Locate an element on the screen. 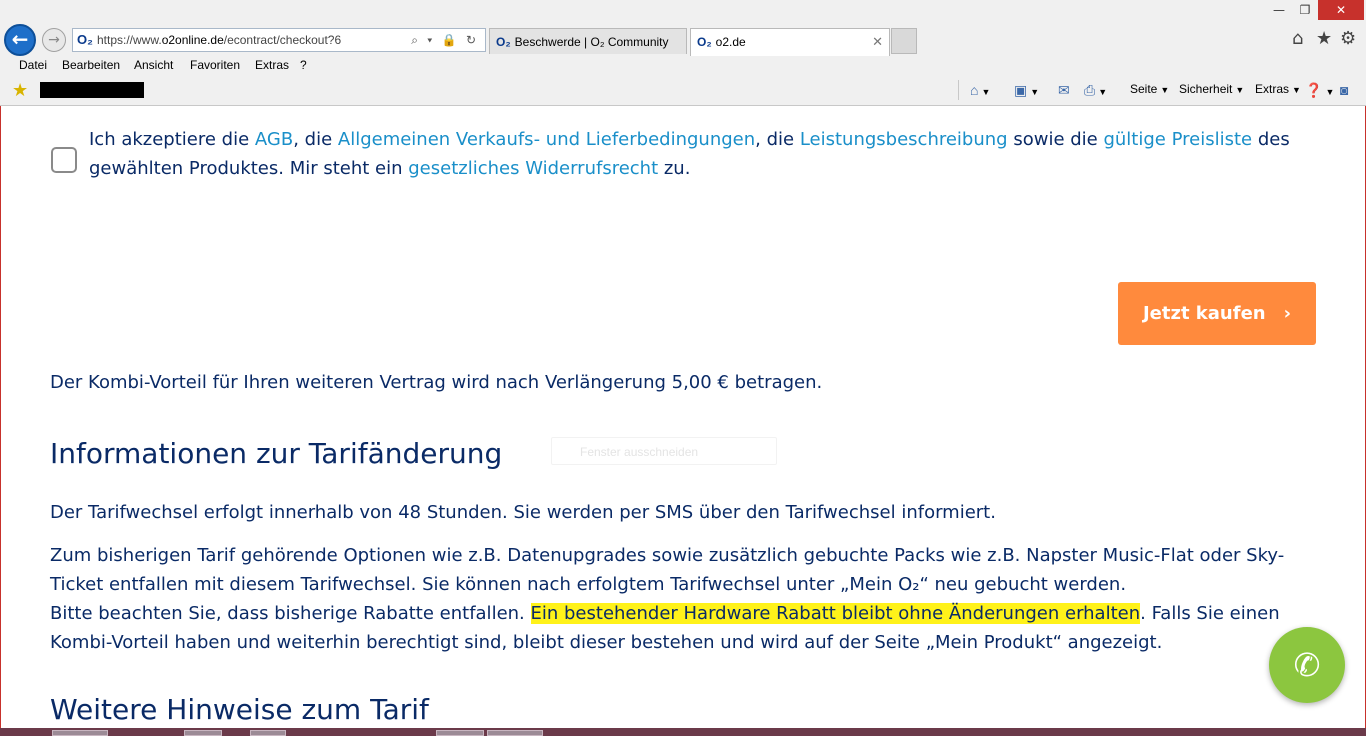  research-icon: ◙ is located at coordinates (1344, 90).